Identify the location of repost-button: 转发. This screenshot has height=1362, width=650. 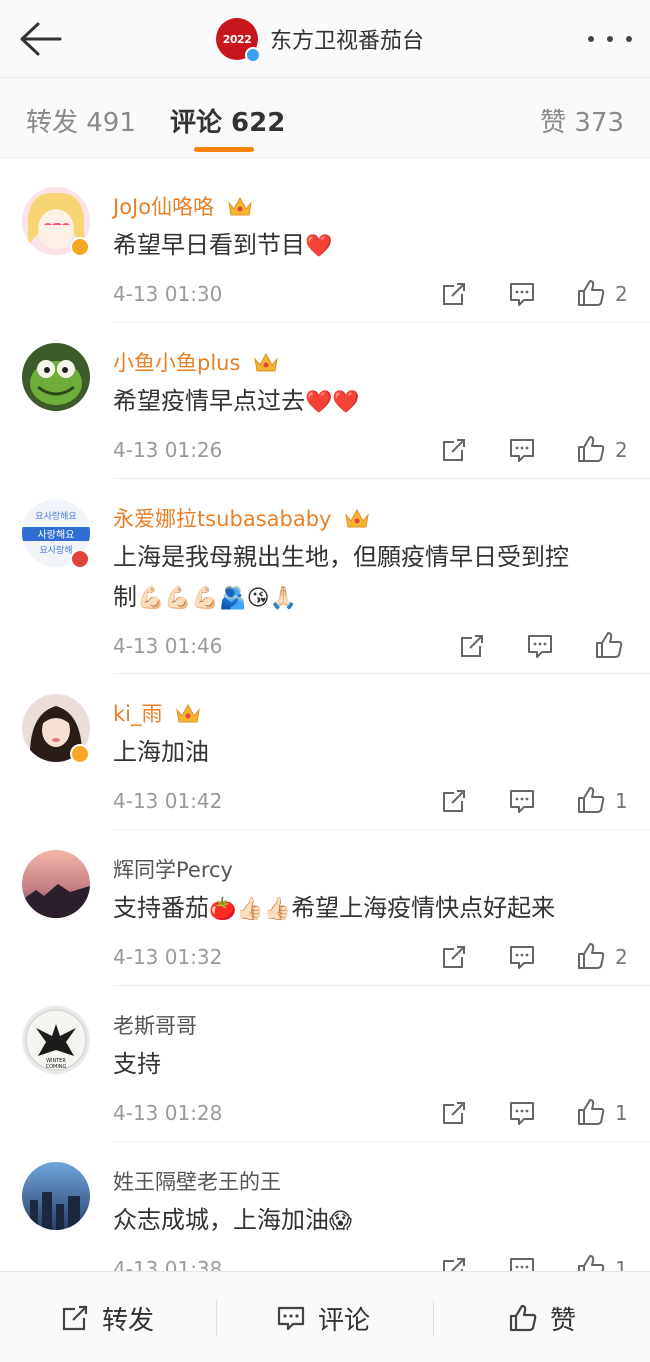
(107, 1318).